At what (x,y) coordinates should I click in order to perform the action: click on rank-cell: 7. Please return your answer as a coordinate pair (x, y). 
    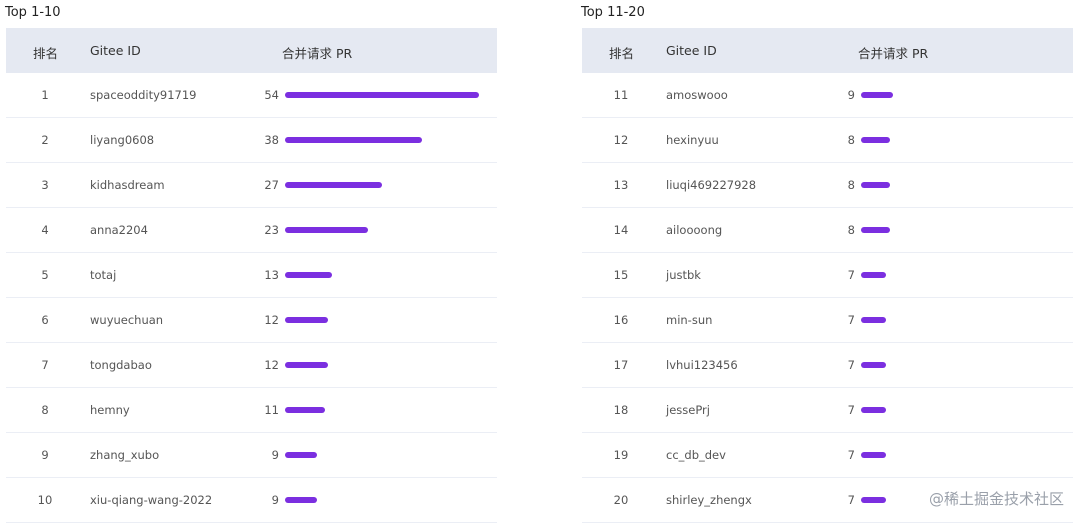
    Looking at the image, I should click on (45, 365).